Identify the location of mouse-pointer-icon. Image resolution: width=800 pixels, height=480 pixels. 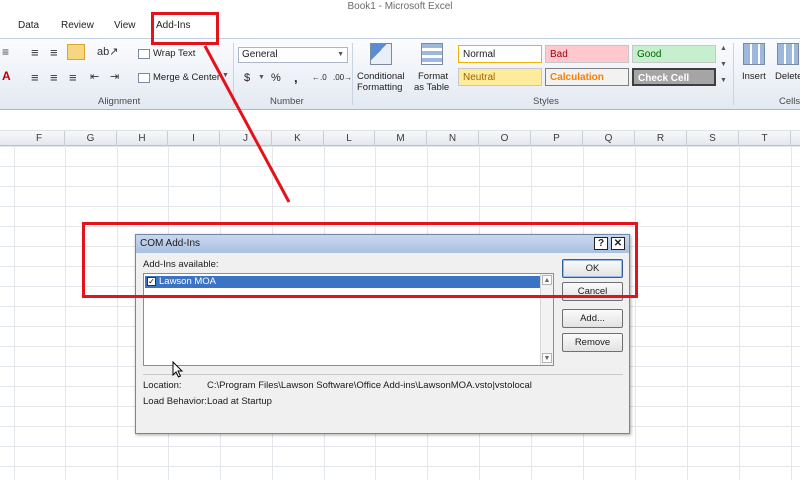
(178, 369).